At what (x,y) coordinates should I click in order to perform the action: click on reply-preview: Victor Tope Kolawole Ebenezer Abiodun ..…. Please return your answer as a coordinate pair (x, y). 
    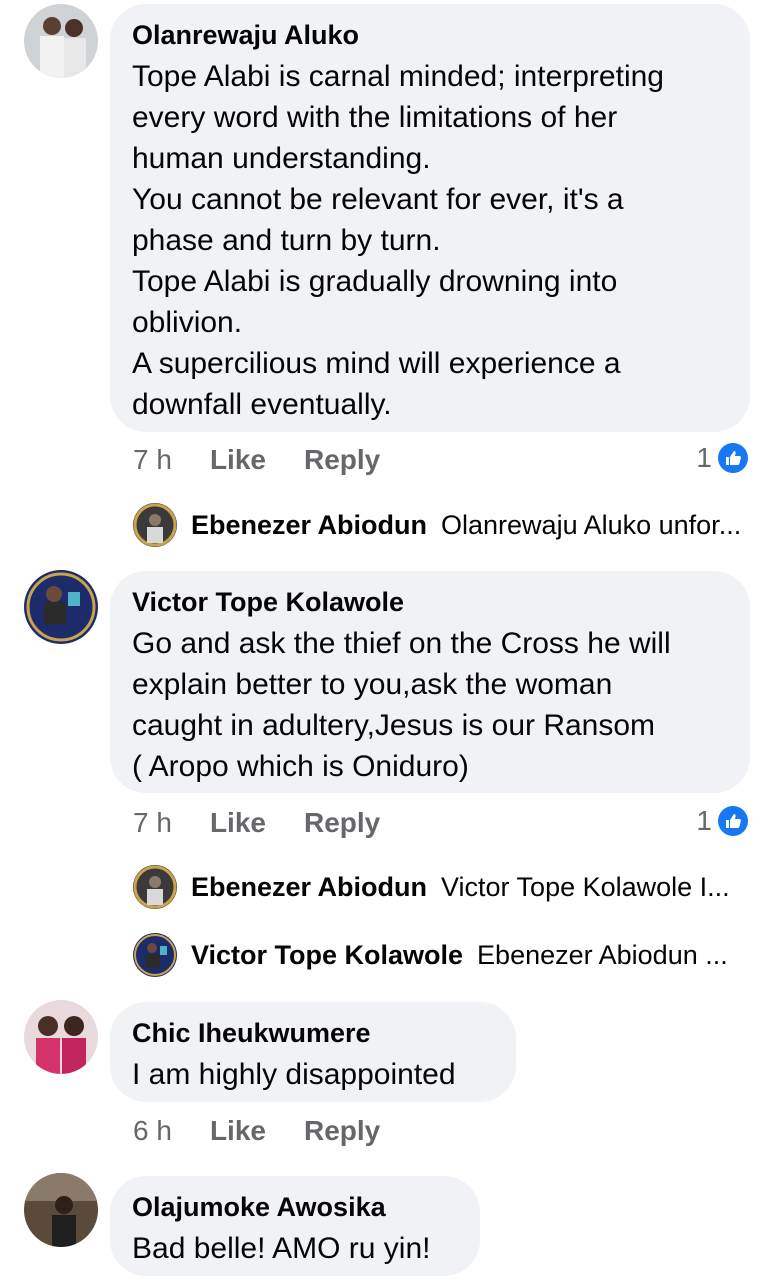
    Looking at the image, I should click on (438, 955).